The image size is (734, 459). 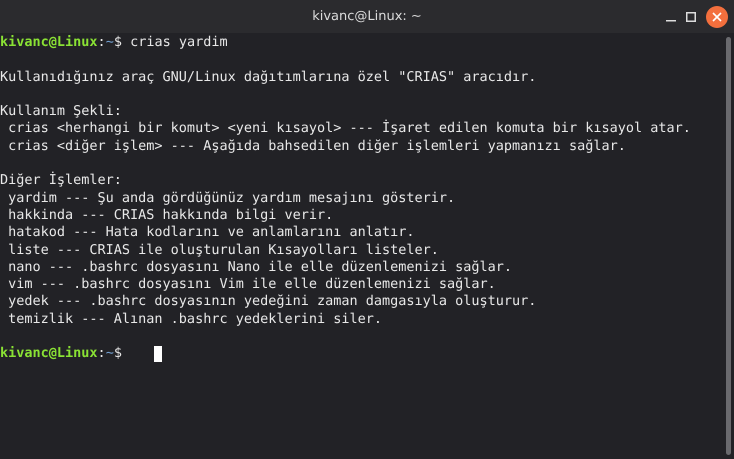 I want to click on output-line: hatakod --- Hata kodlarını ve anlamlarını anlatır., so click(x=211, y=233).